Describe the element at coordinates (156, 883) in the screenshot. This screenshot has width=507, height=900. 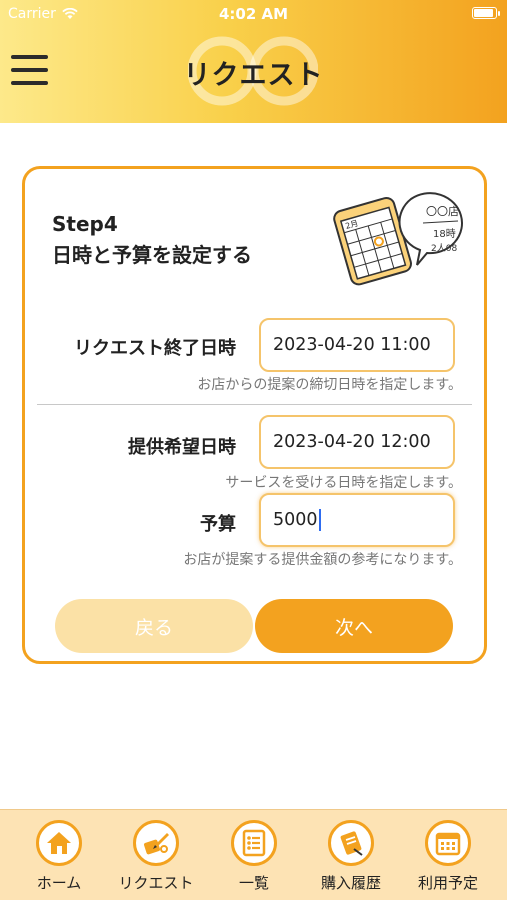
I see `tab-request-label: リクエスト` at that location.